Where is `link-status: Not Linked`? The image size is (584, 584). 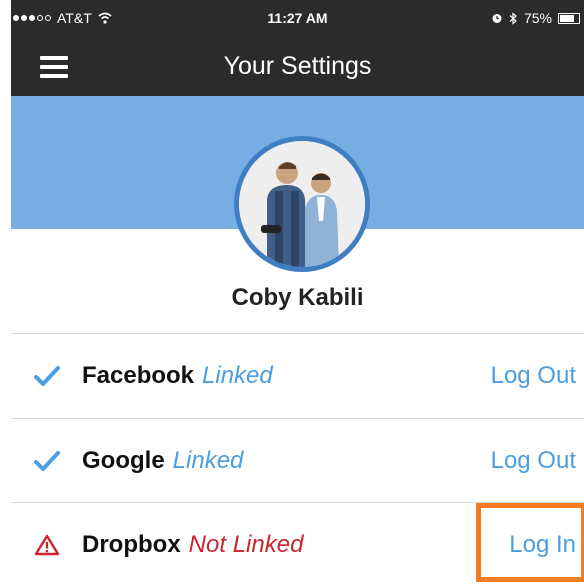
link-status: Not Linked is located at coordinates (246, 544).